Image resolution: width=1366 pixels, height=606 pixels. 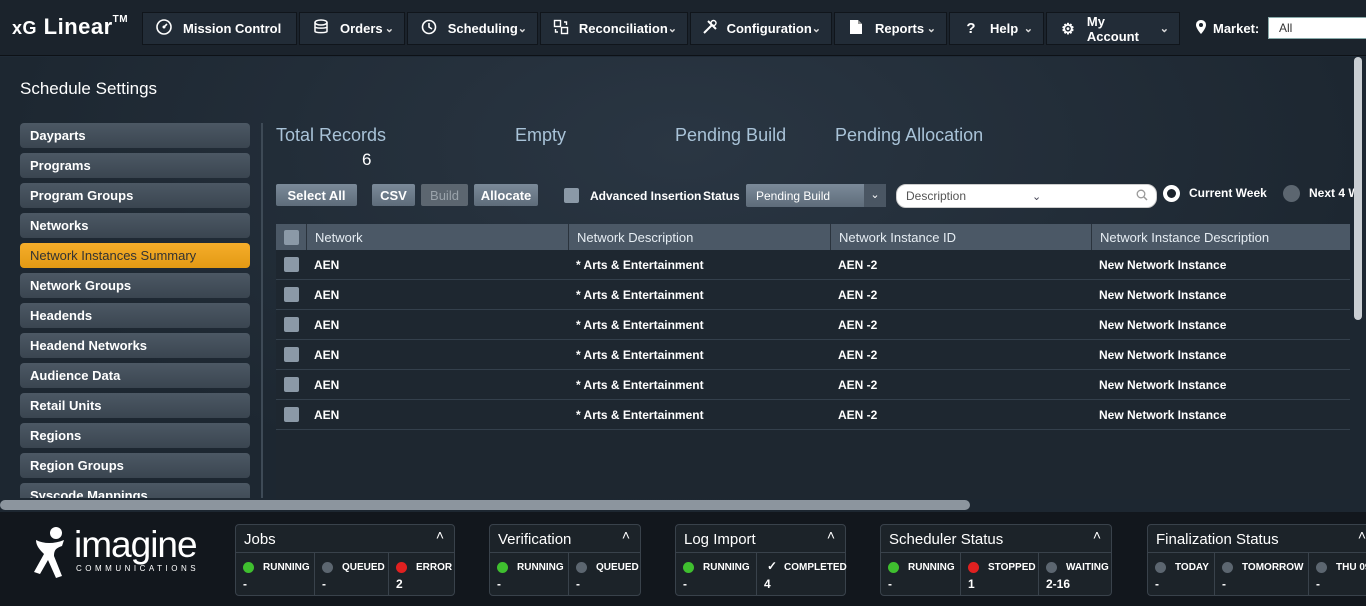 I want to click on row-select-cell, so click(x=291, y=264).